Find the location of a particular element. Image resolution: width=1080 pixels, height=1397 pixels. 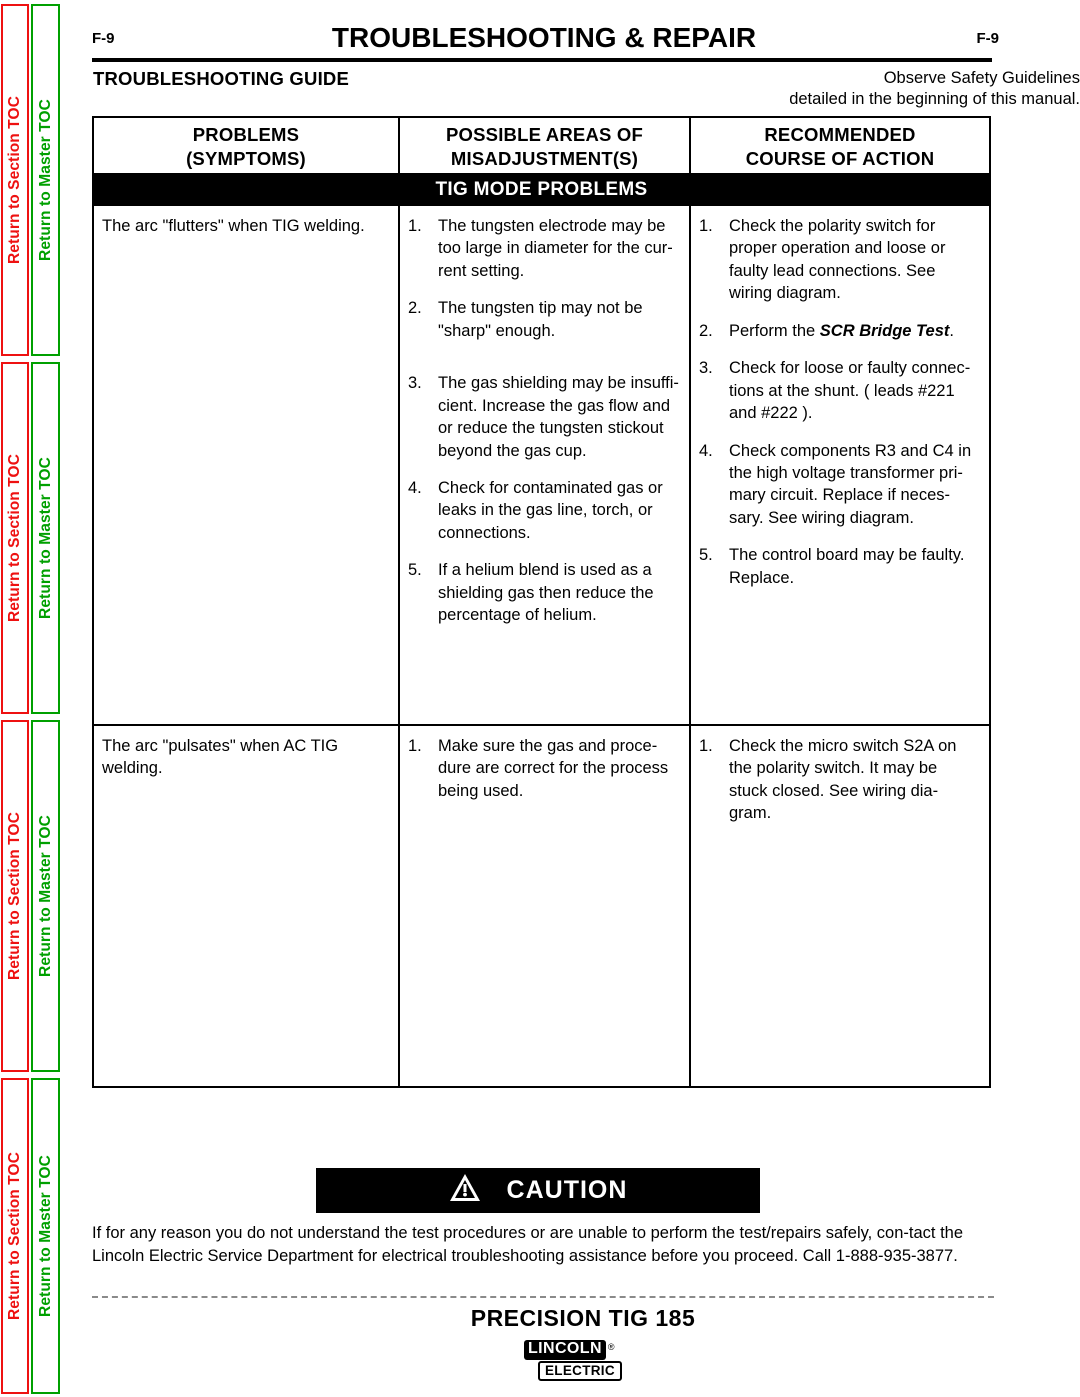

lincoln-electric-logo: LINCOLN ® ELECTRIC is located at coordinates (583, 1361).